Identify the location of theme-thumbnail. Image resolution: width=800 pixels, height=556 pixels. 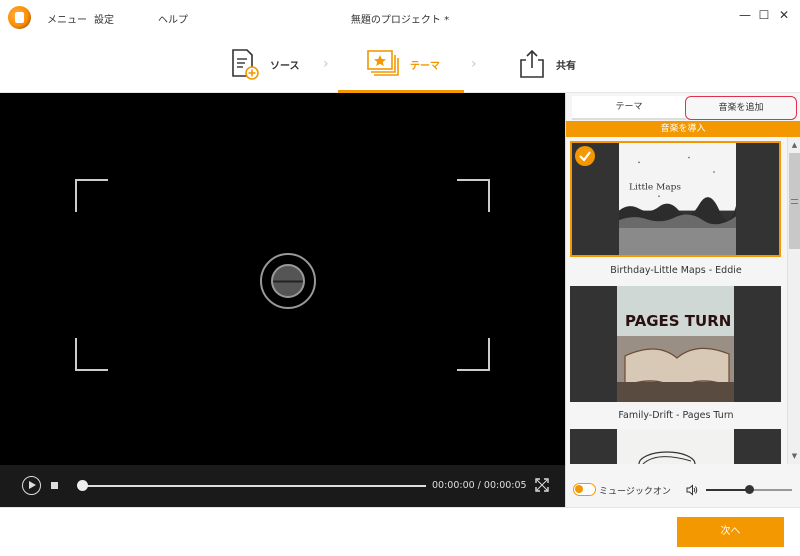
(675, 446).